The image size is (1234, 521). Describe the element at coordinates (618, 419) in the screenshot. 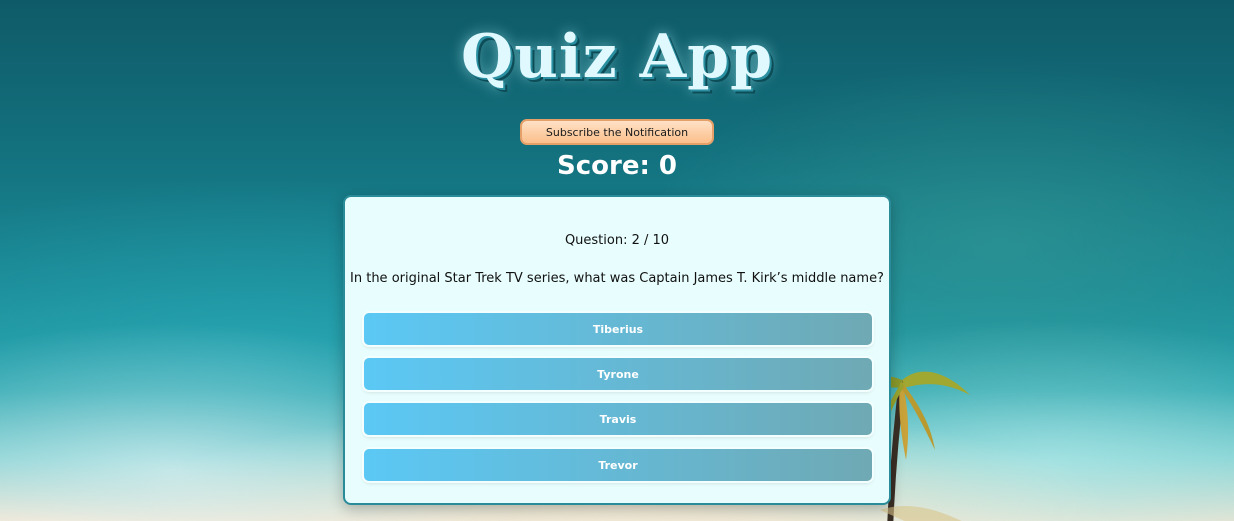

I see `answer-option-3: Travis` at that location.